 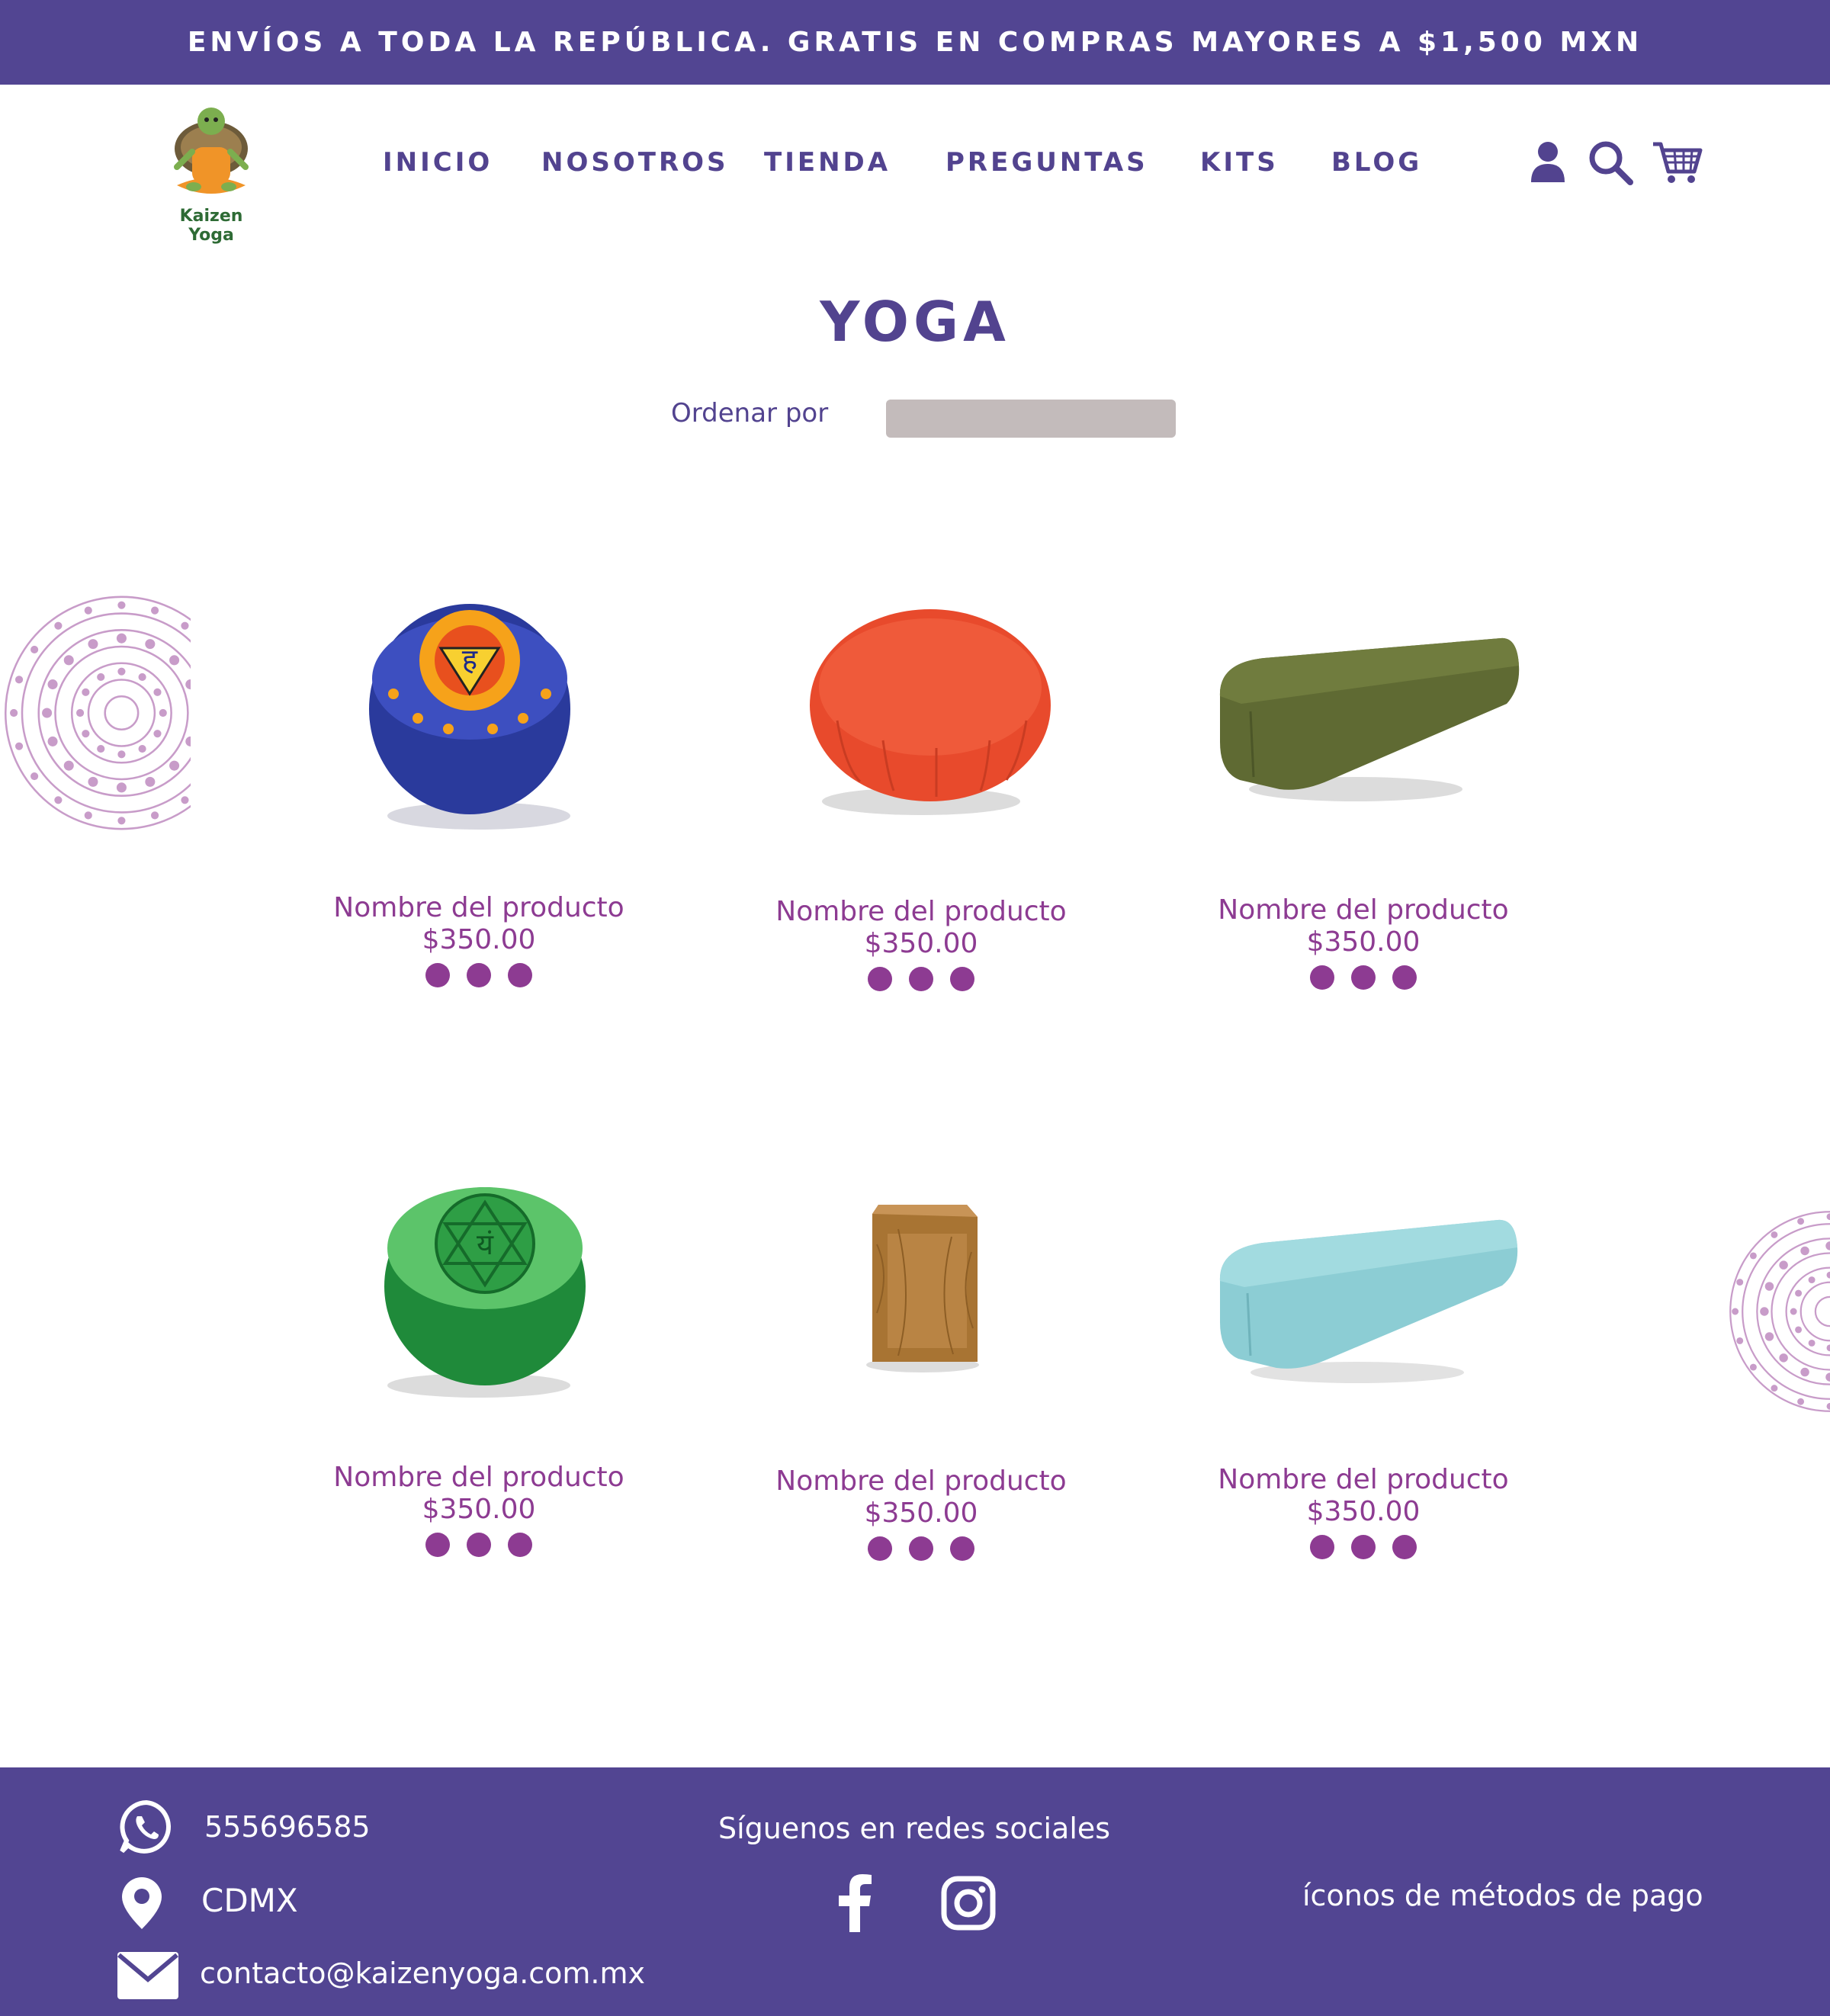 I want to click on nav-preguntas: PREGUNTAS, so click(x=1047, y=162).